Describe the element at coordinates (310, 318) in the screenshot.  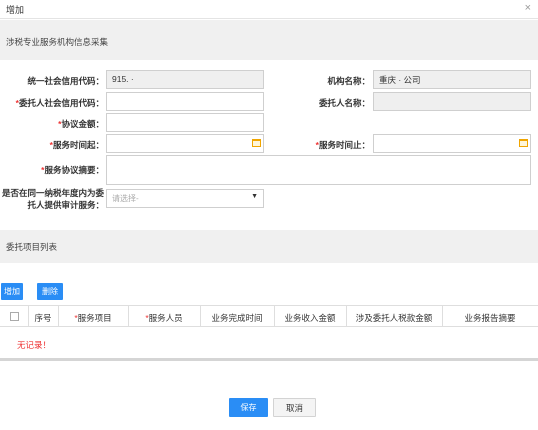
I see `column-header-revenue: 业务收入金额` at that location.